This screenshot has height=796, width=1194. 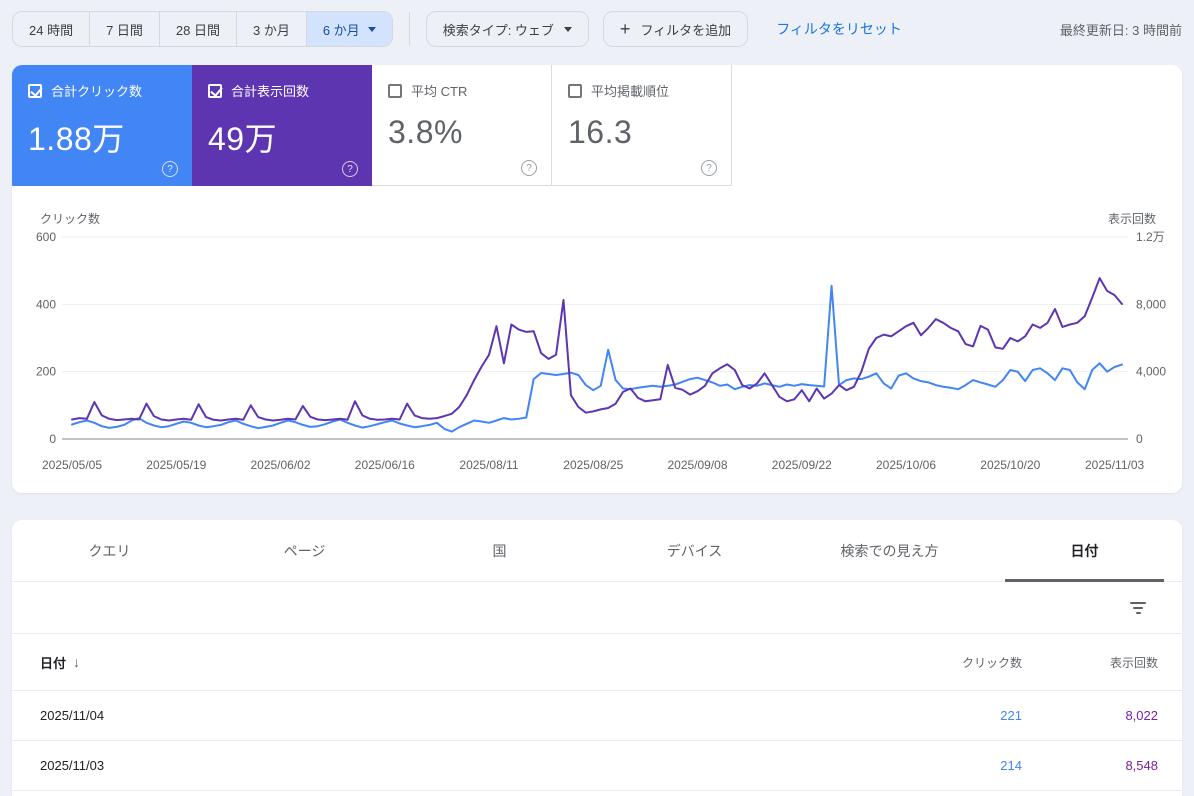 What do you see at coordinates (282, 125) in the screenshot?
I see `total-impressions-card: 合計表示回数 49万 ?` at bounding box center [282, 125].